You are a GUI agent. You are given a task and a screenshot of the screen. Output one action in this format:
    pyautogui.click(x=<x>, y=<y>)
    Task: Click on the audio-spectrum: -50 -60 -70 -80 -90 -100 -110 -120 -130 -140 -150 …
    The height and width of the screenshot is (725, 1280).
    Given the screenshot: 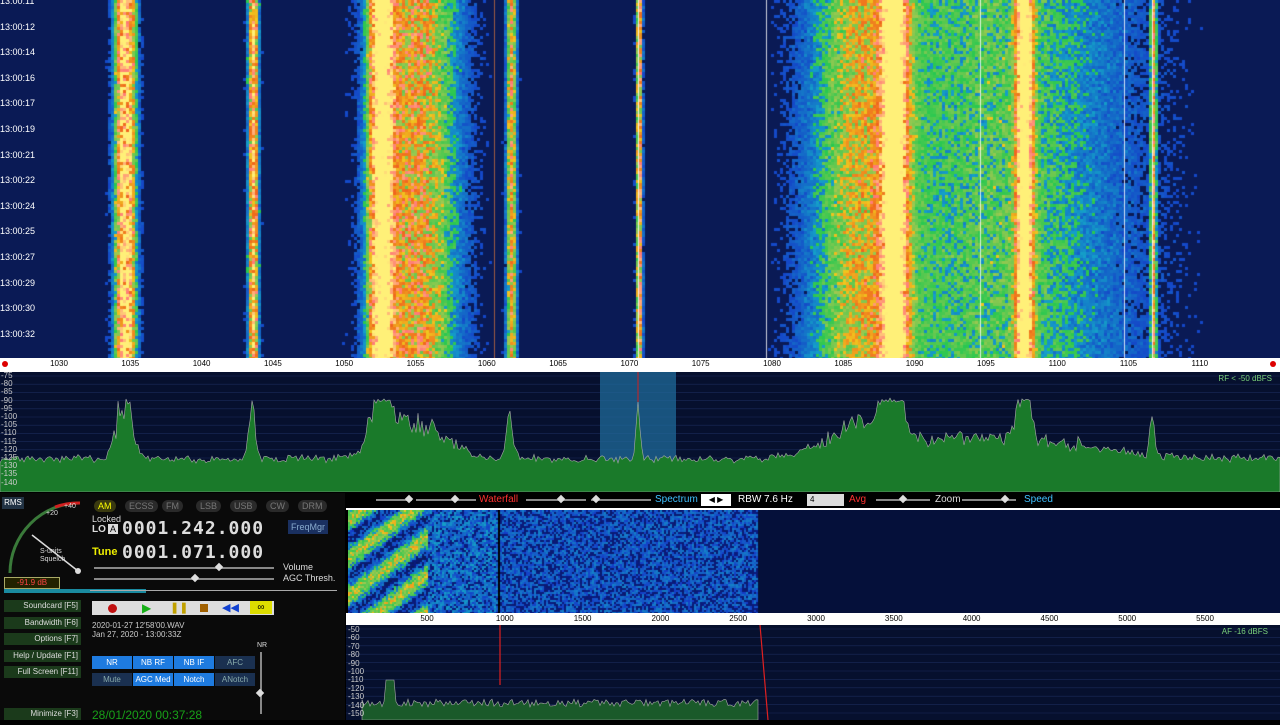 What is the action you would take?
    pyautogui.click(x=813, y=672)
    